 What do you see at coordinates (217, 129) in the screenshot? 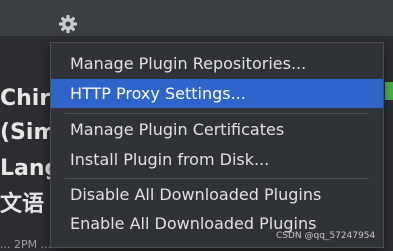
I see `menu-item-manage-plugin-certificates: Manage Plugin Certificates` at bounding box center [217, 129].